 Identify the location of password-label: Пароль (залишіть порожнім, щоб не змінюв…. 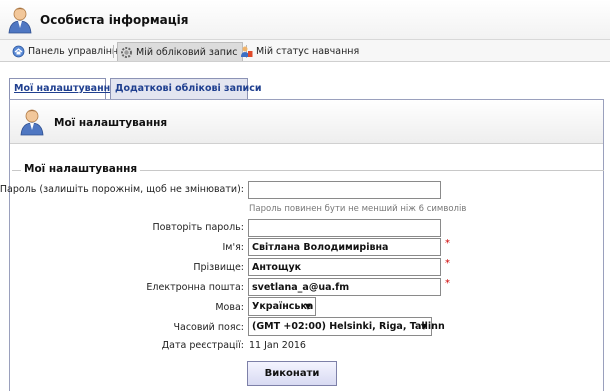
(122, 189).